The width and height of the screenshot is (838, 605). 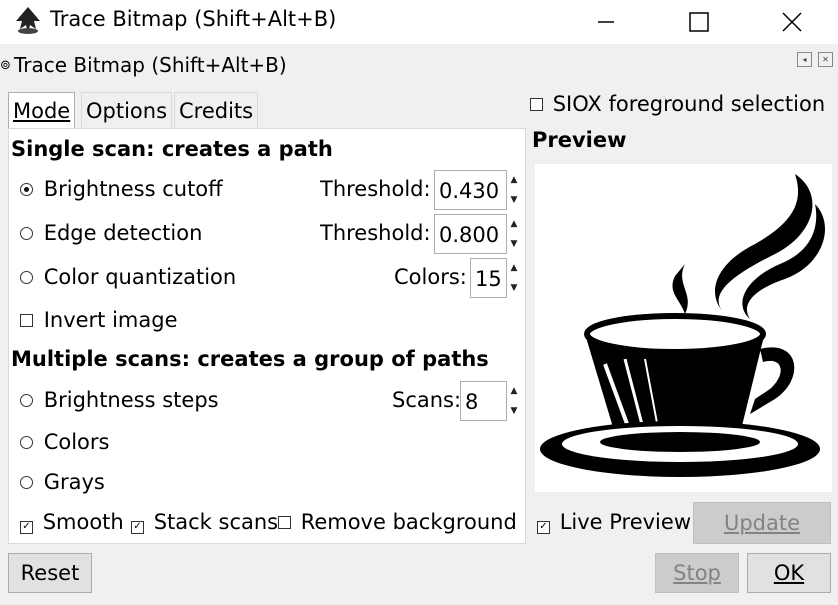 I want to click on tab-options-label: Options, so click(x=127, y=111).